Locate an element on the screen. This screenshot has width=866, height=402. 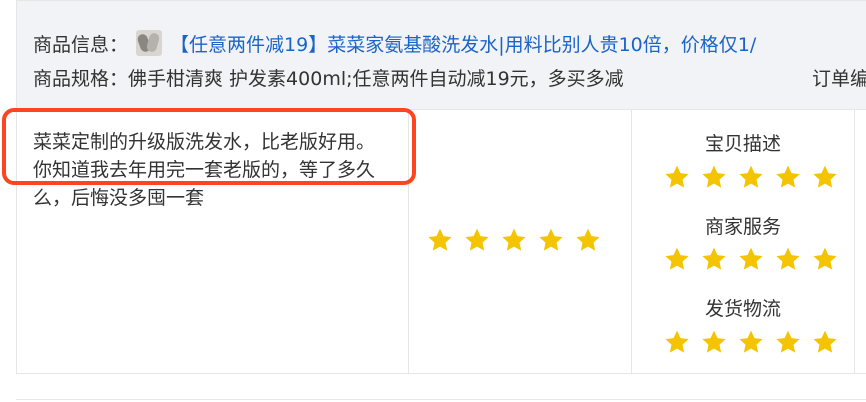
product-spec-value: 佛手柑清爽 护发素400ml;任意两件自动减19元，多买多减 is located at coordinates (376, 79).